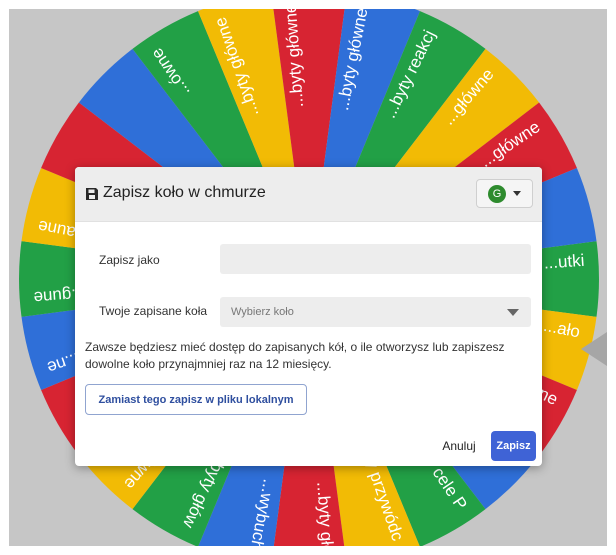 This screenshot has width=616, height=555. Describe the element at coordinates (153, 311) in the screenshot. I see `saved-wheels-label: Twoje zapisane koła` at that location.